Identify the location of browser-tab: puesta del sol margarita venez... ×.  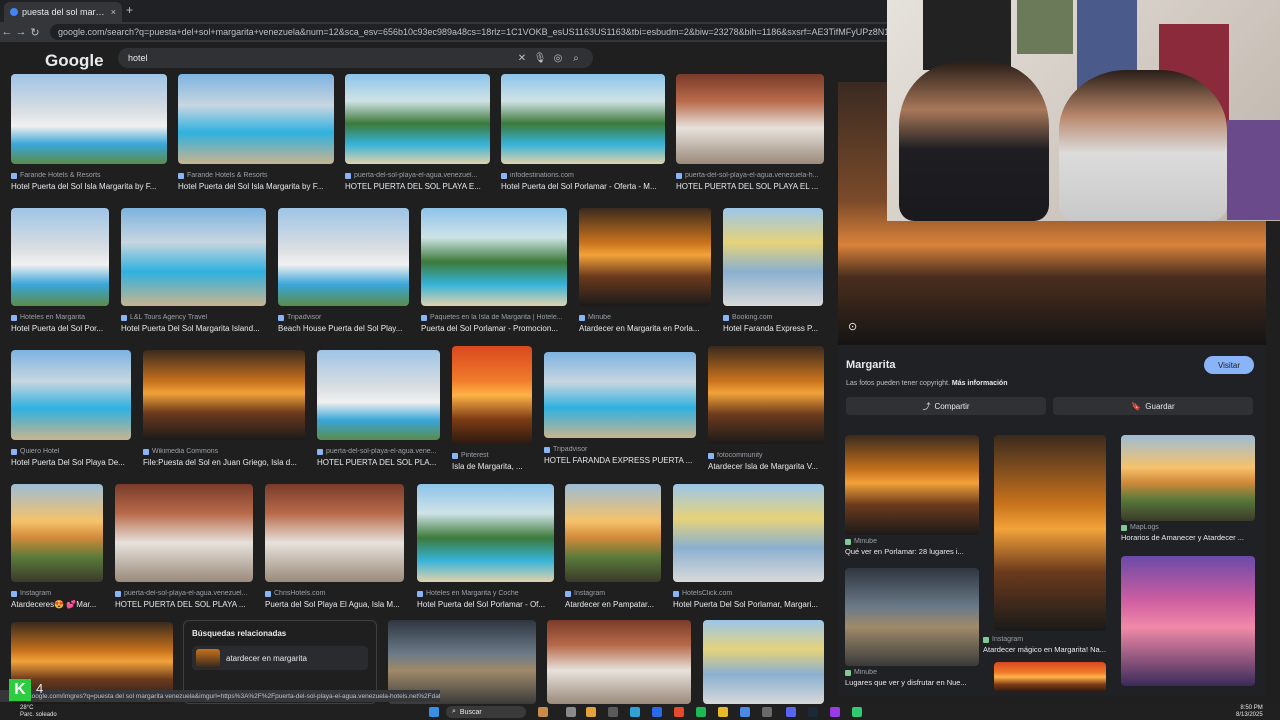
(63, 12).